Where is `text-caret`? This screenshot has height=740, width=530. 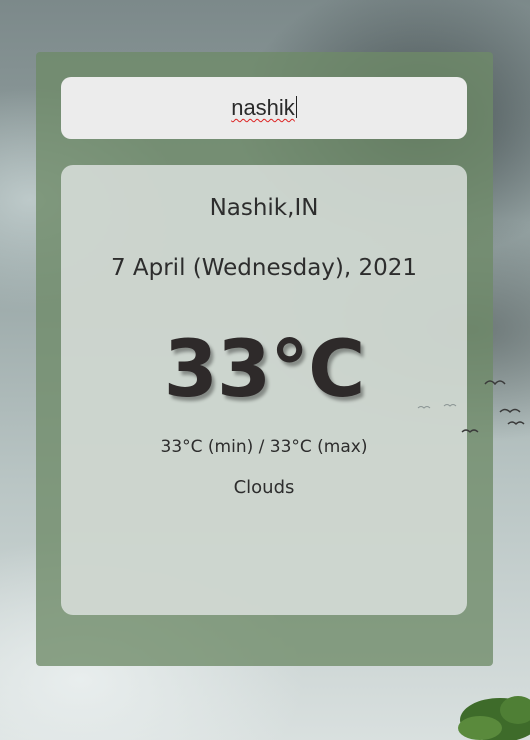 text-caret is located at coordinates (296, 107).